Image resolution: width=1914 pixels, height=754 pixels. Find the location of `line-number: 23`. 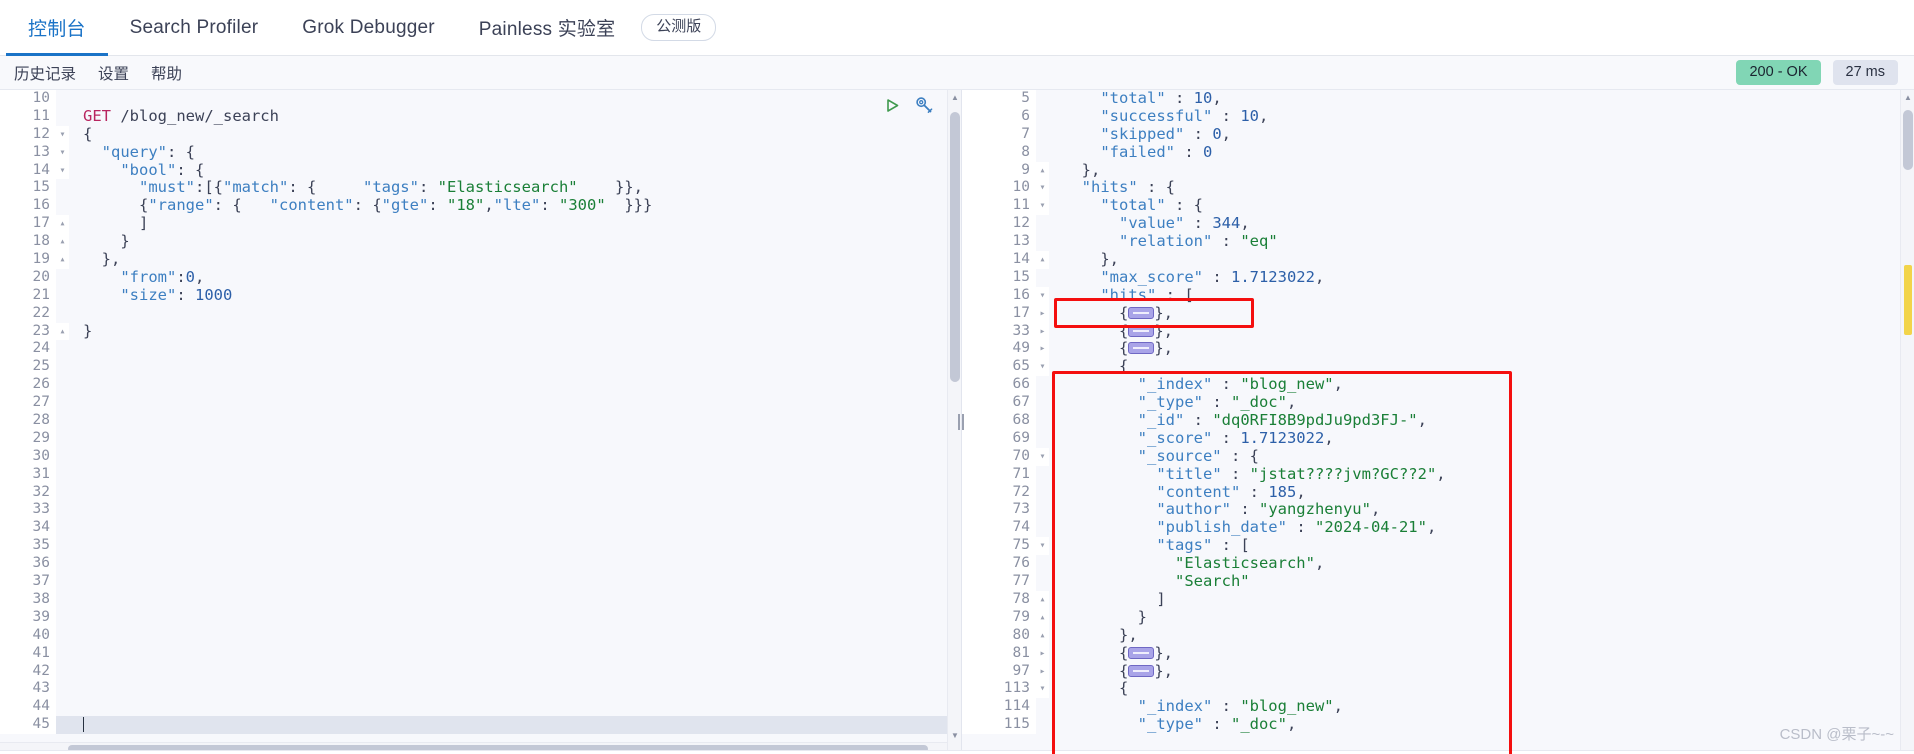

line-number: 23 is located at coordinates (28, 331).